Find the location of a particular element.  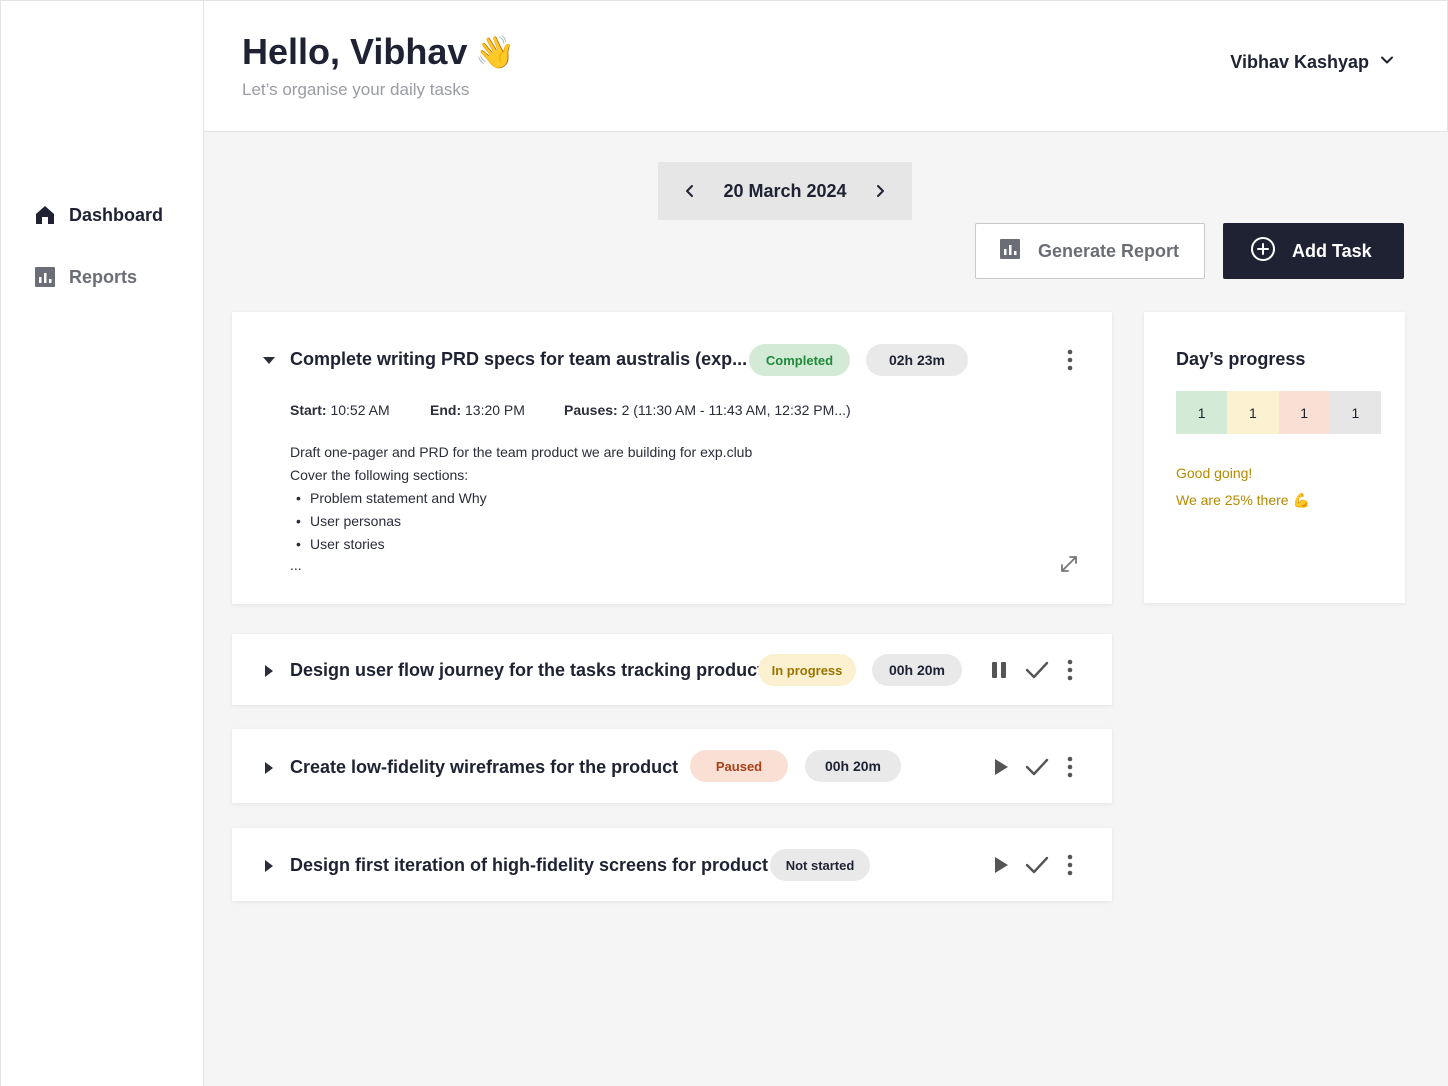

previous-day-button is located at coordinates (690, 191).